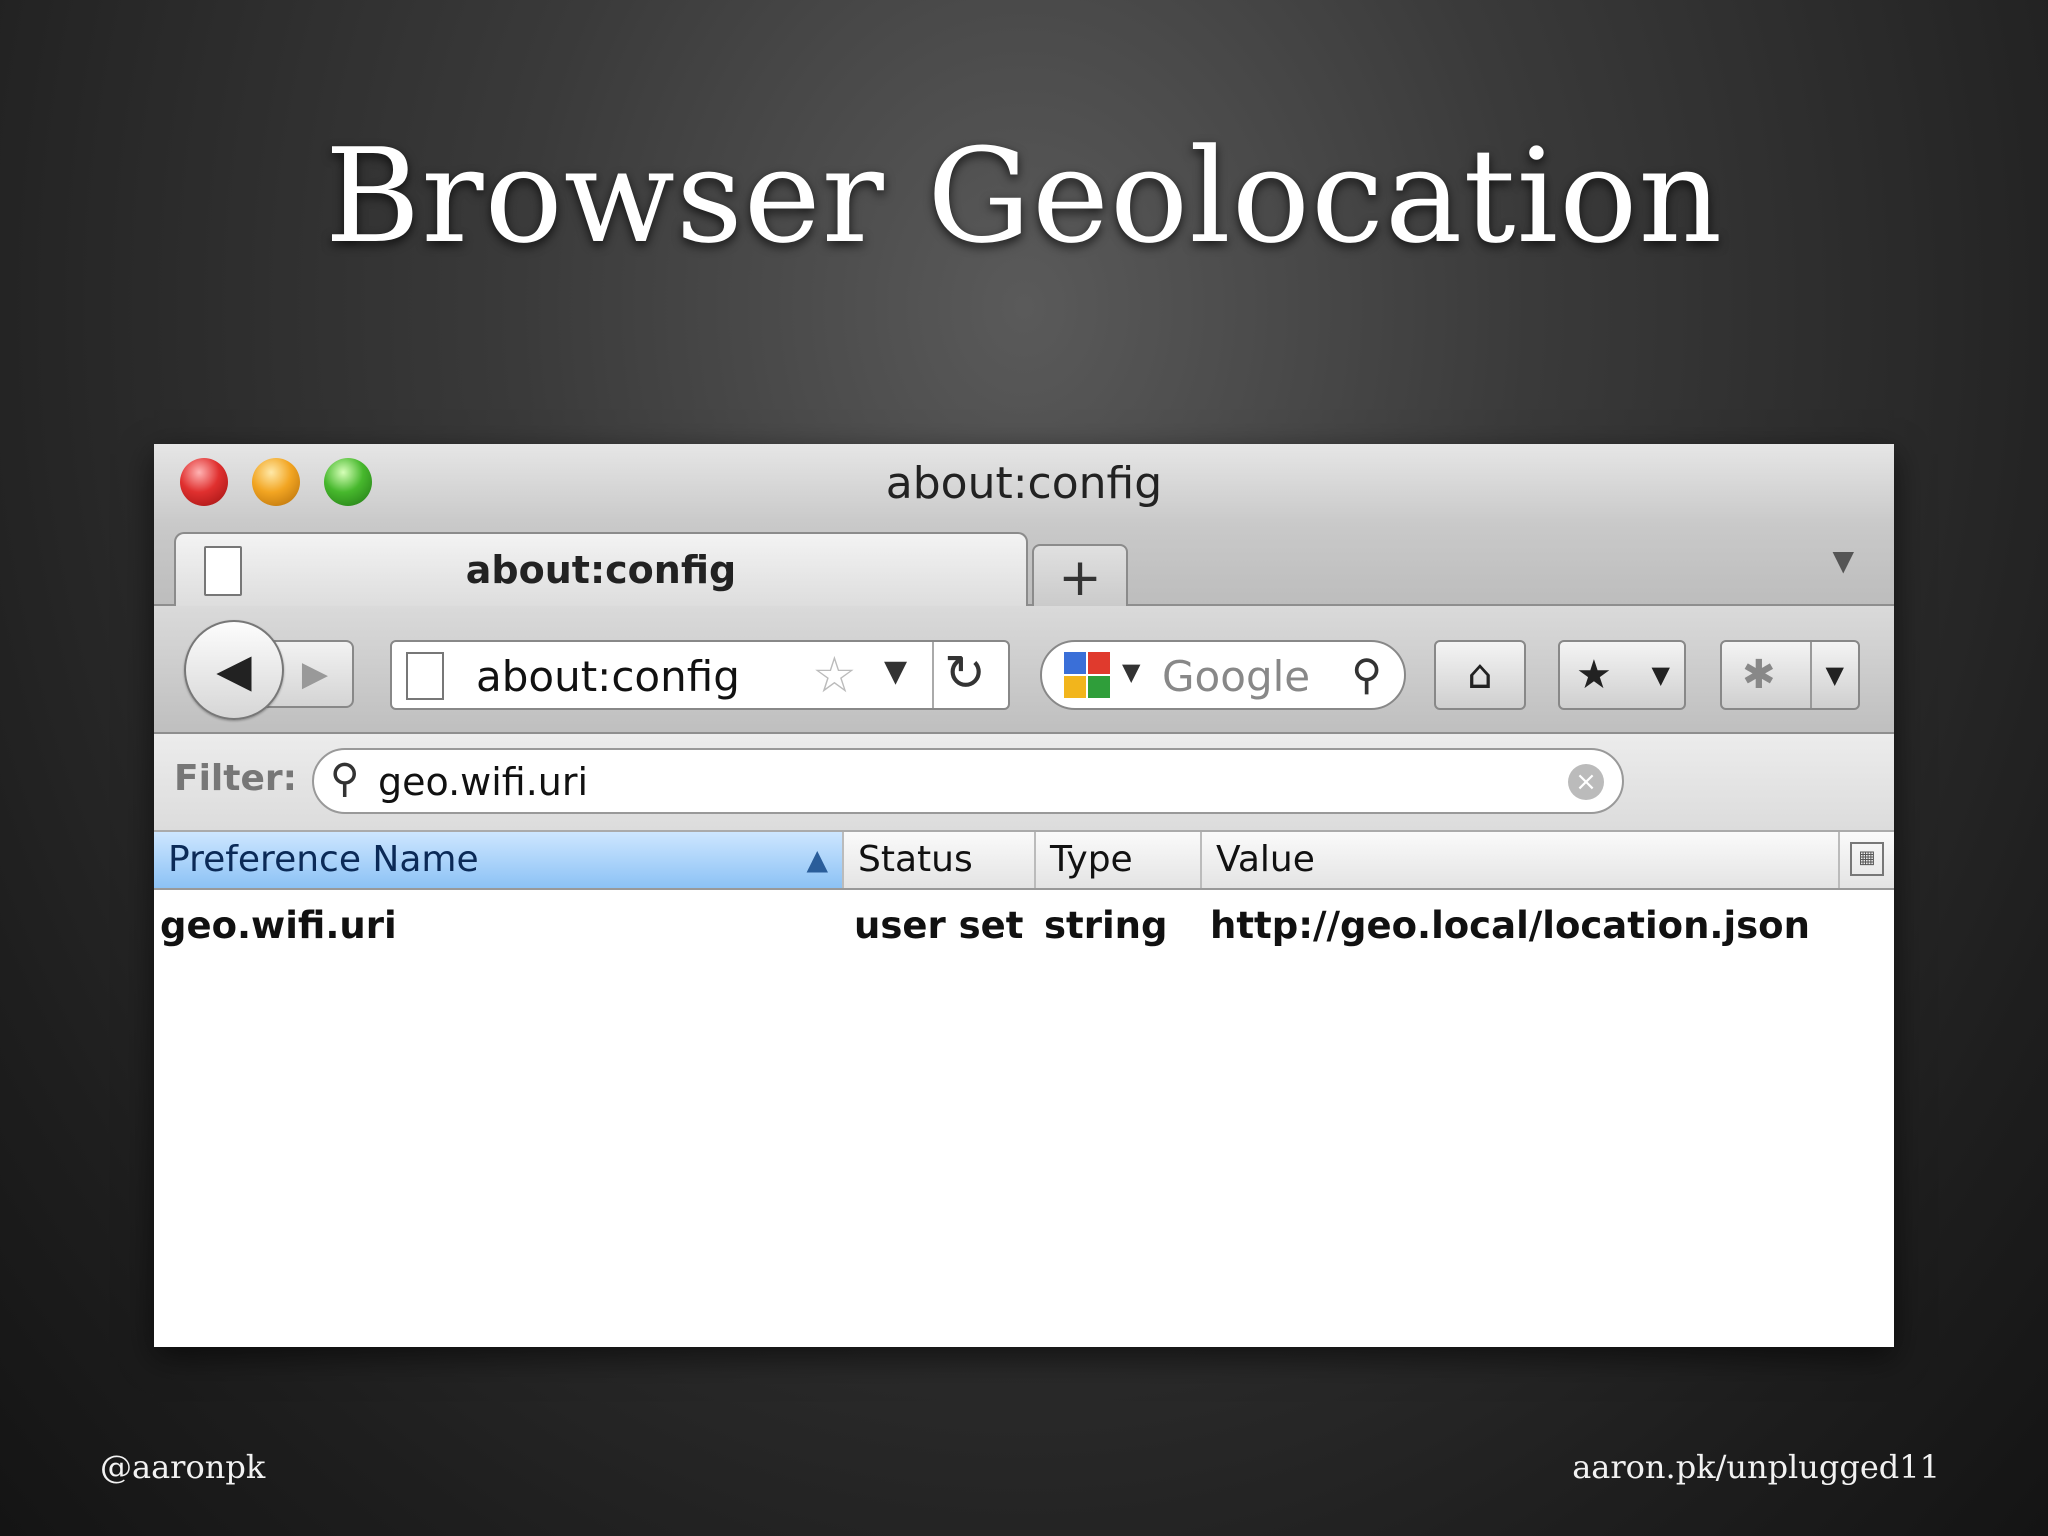  What do you see at coordinates (314, 674) in the screenshot?
I see `forward-arrow-icon: ▶` at bounding box center [314, 674].